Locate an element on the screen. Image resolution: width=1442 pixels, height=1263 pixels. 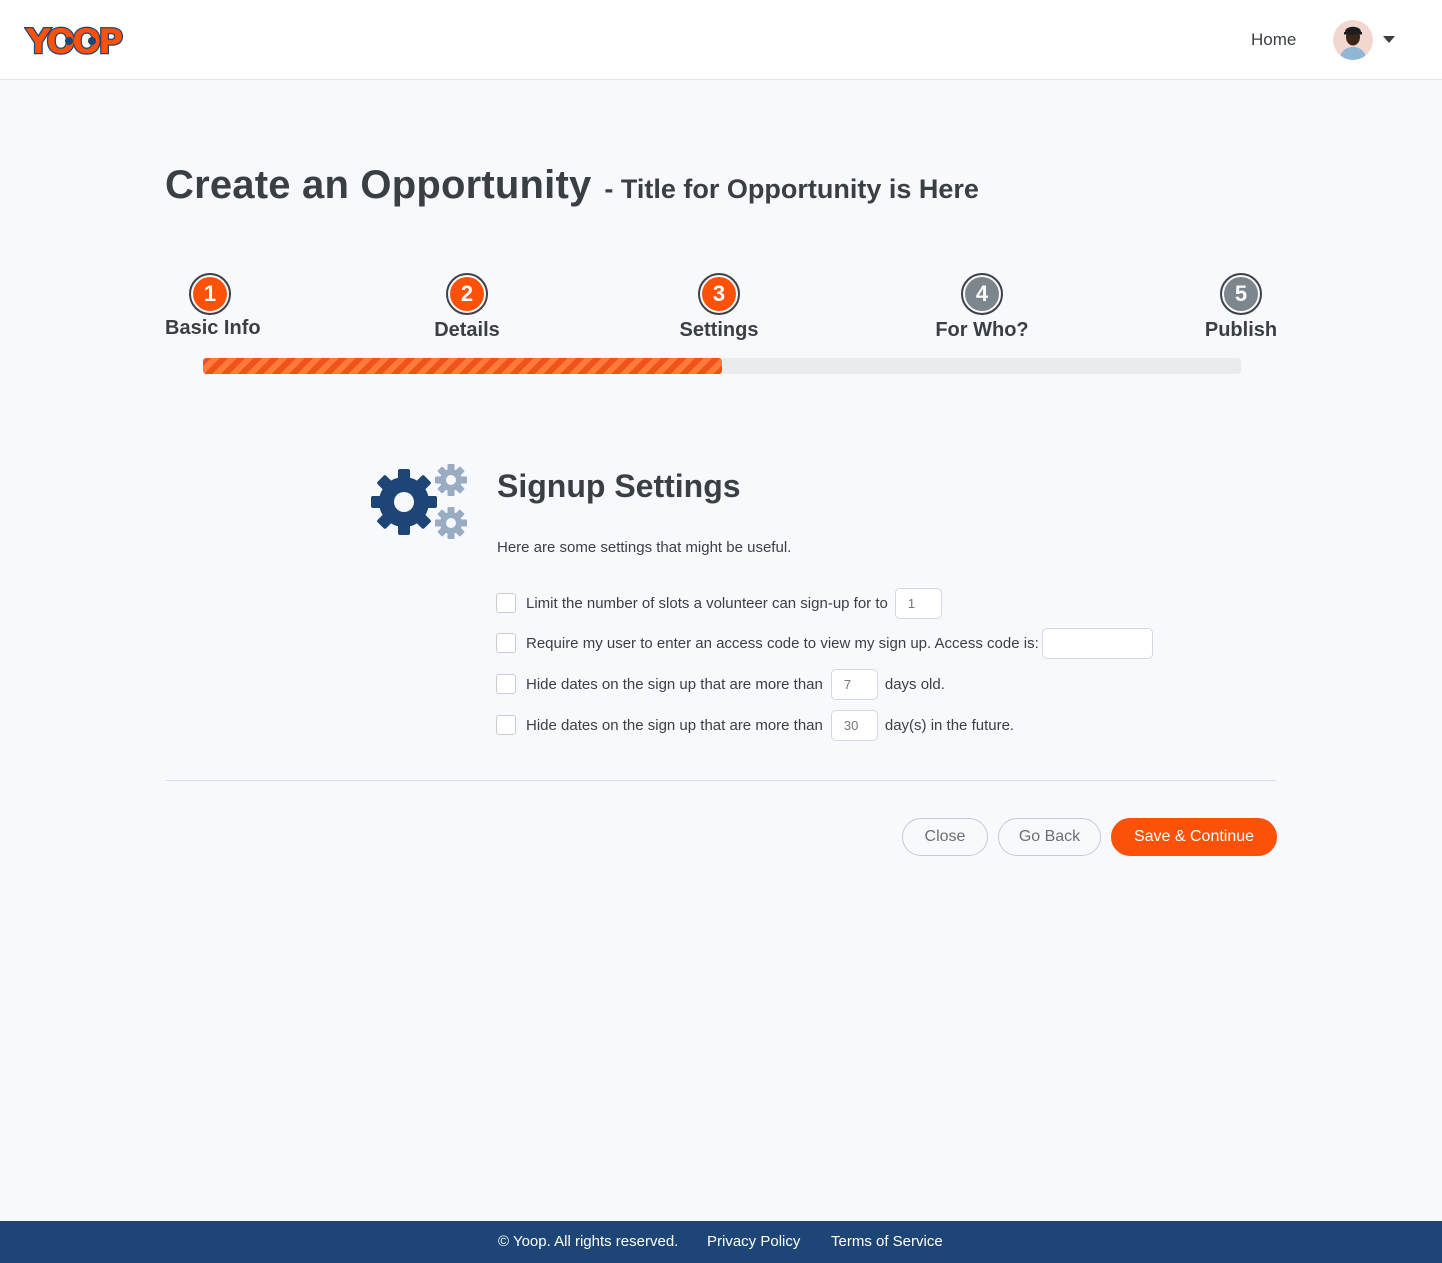
access-code-input is located at coordinates (1097, 643).